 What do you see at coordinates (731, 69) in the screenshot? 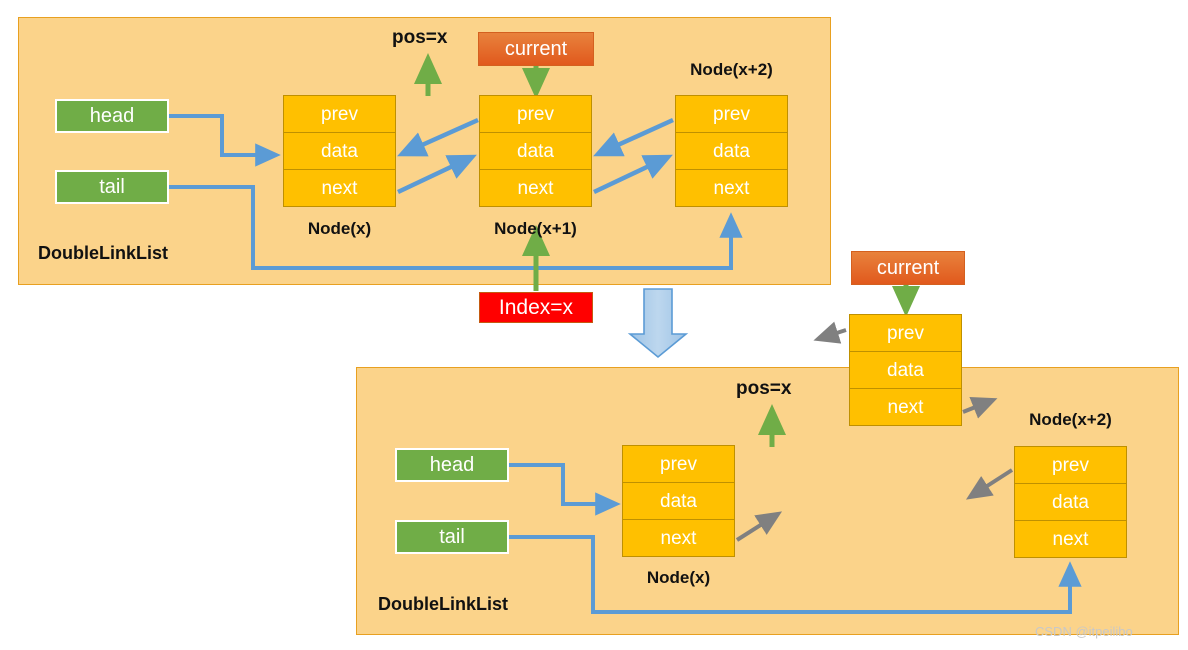
I see `top-node-x2-label: Node(x+2)` at bounding box center [731, 69].